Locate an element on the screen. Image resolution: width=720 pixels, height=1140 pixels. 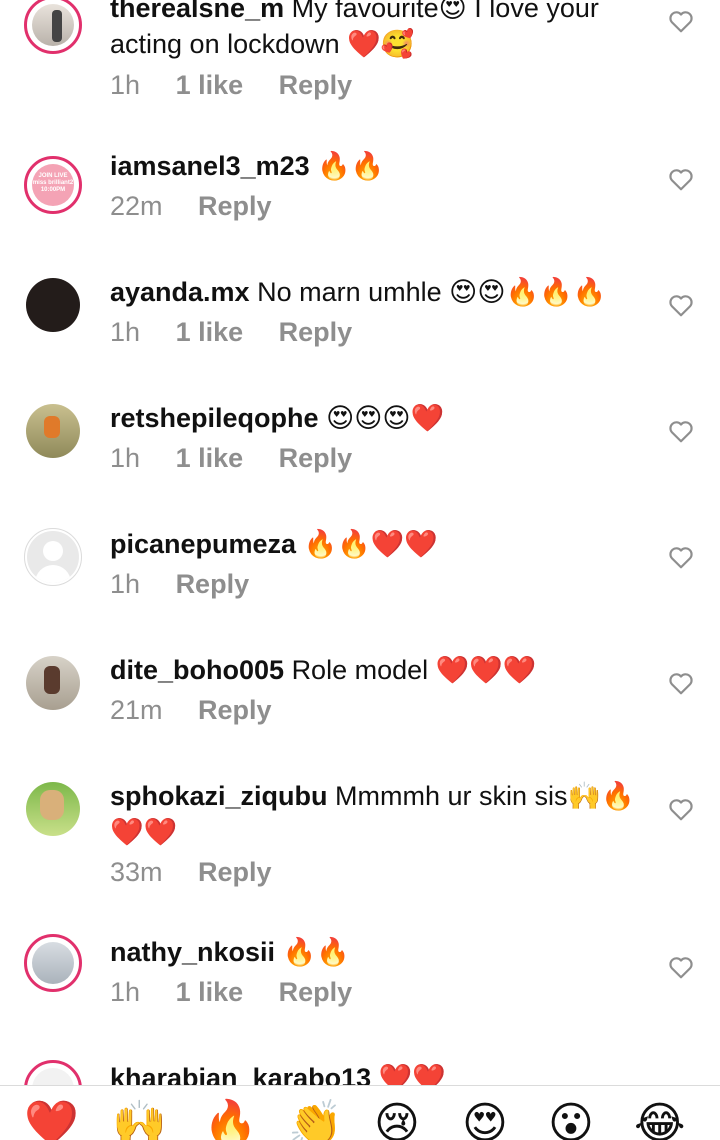
comment-text: dite_boho005 Role model ❤️❤️❤️ is located at coordinates (375, 670).